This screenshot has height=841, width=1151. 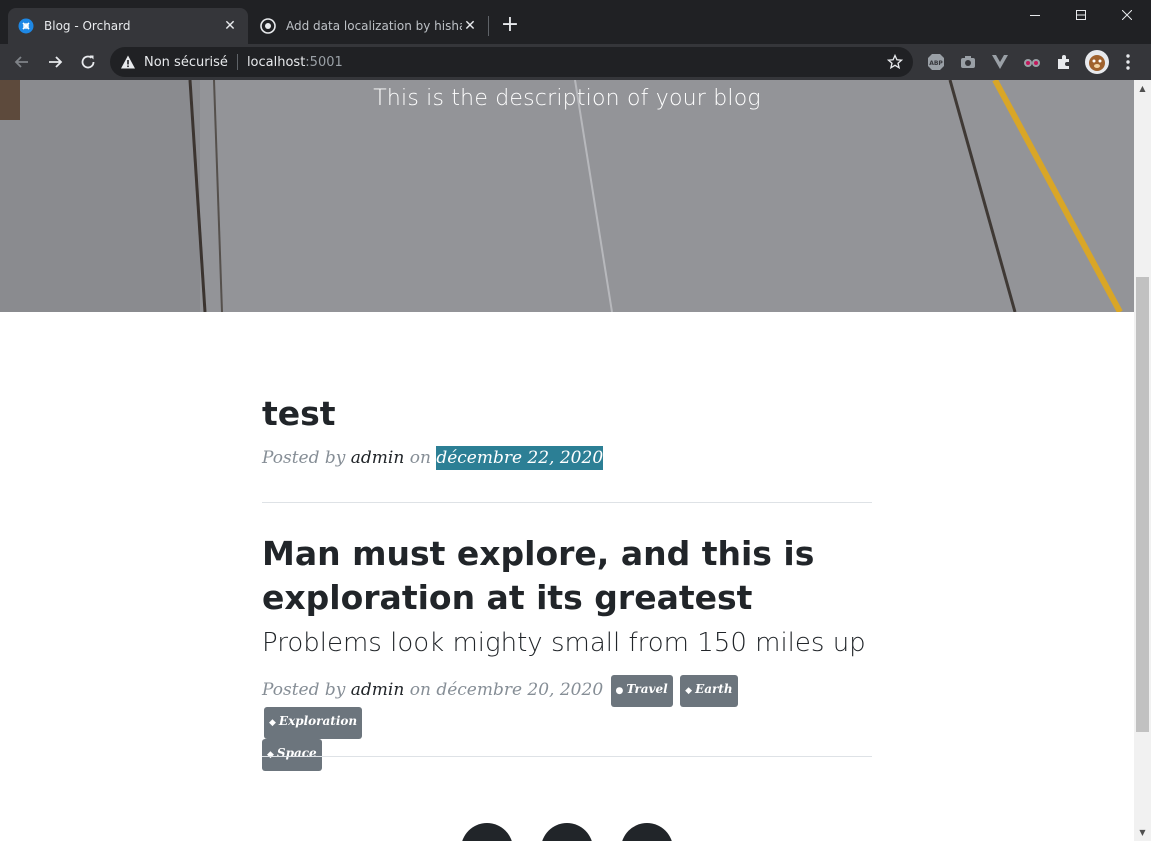 I want to click on blog-description: This is the description of your blog, so click(x=567, y=98).